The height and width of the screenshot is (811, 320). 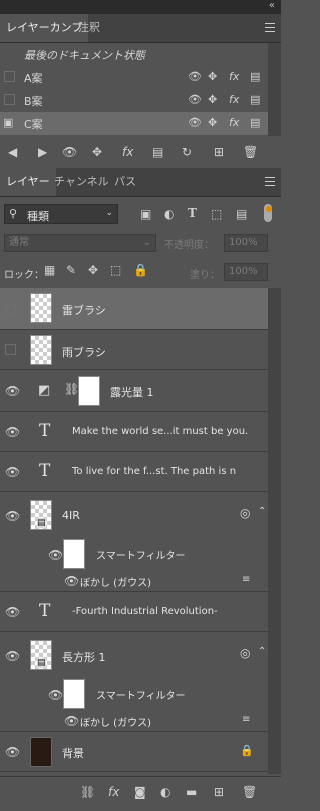 What do you see at coordinates (19, 242) in the screenshot?
I see `blend-mode-value: 通常` at bounding box center [19, 242].